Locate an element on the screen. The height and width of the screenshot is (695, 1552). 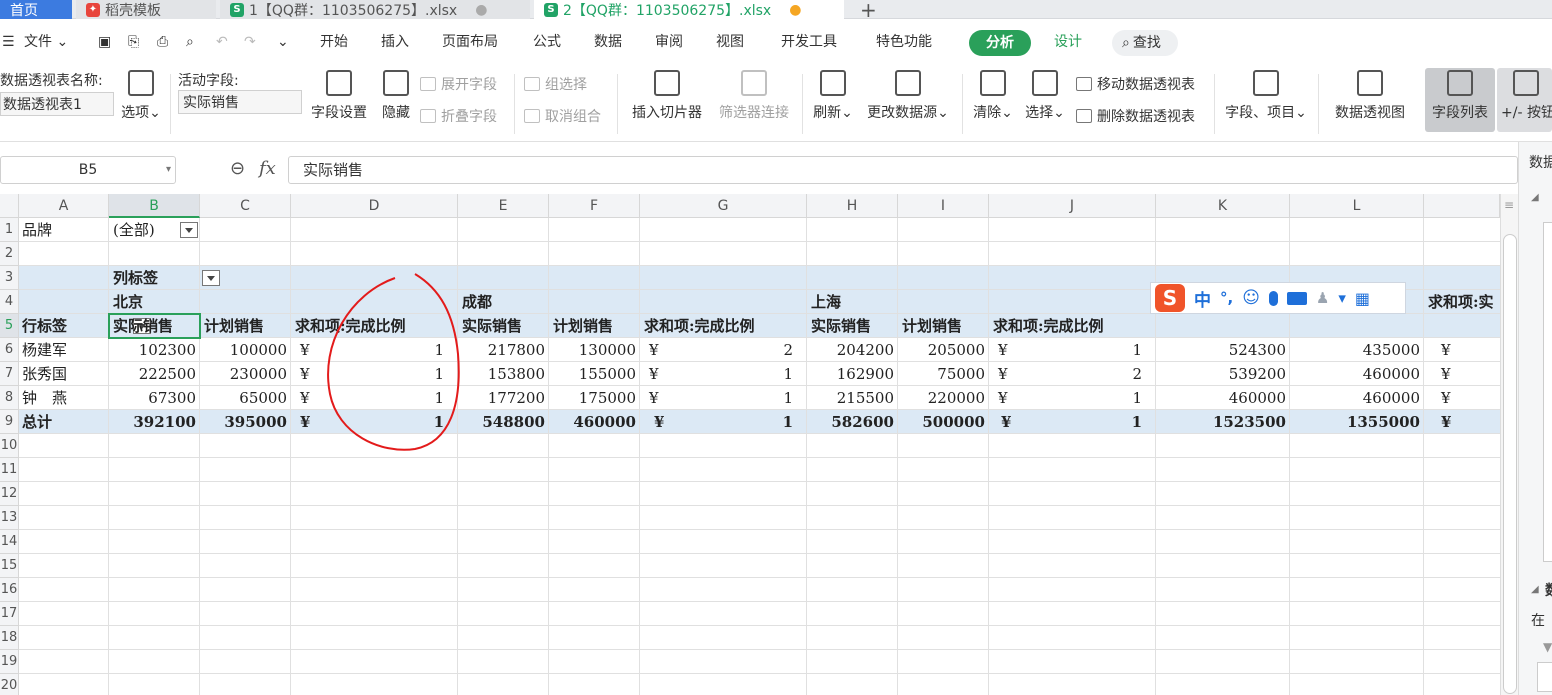
menu-formula: 公式 is located at coordinates (547, 42).